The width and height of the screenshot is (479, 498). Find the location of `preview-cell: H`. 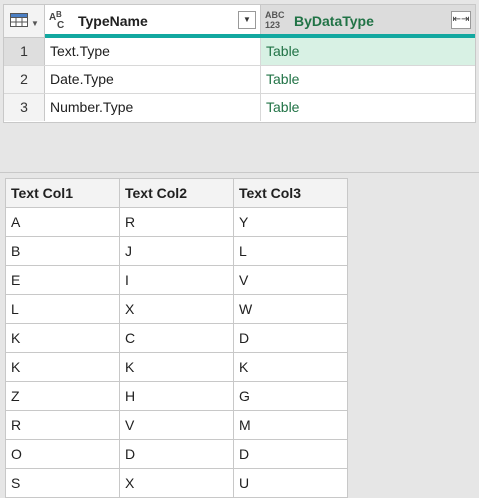

preview-cell: H is located at coordinates (176, 396).